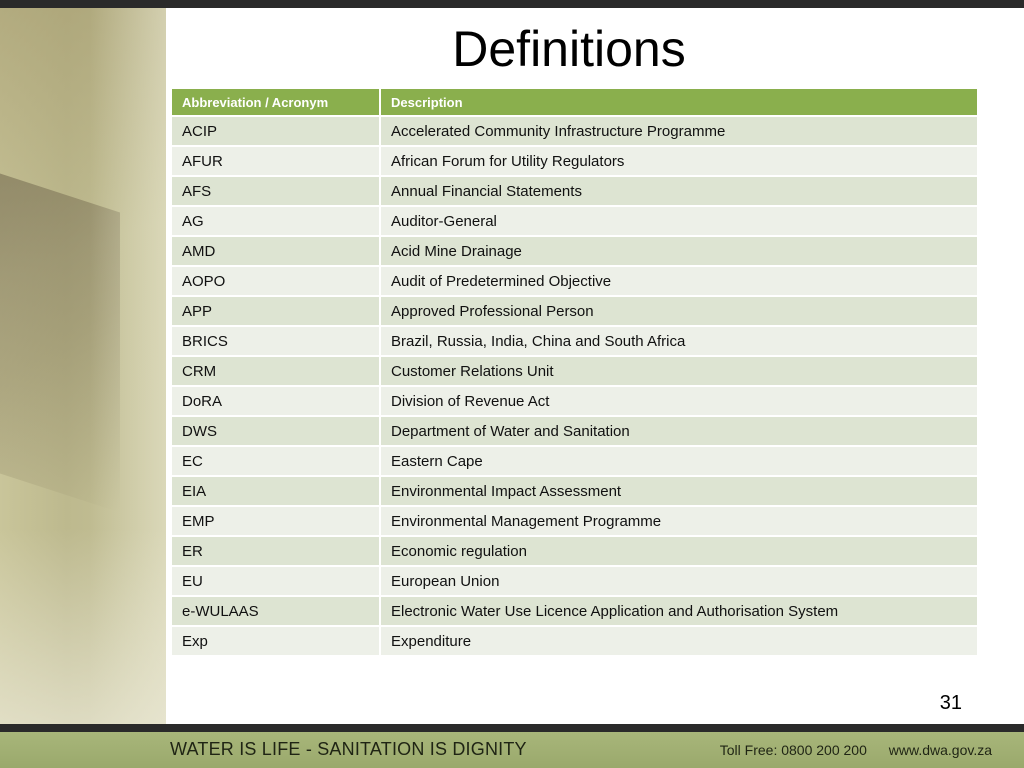  Describe the element at coordinates (680, 642) in the screenshot. I see `description-cell: Expenditure` at that location.